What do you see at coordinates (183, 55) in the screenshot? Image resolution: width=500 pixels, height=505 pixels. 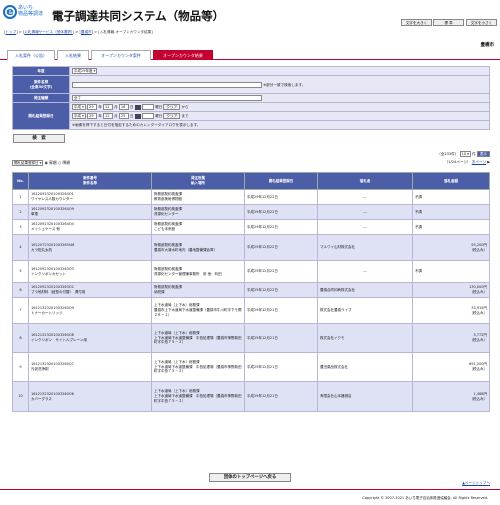 I see `tab-open-counter-result: オープンカウンタ結果` at bounding box center [183, 55].